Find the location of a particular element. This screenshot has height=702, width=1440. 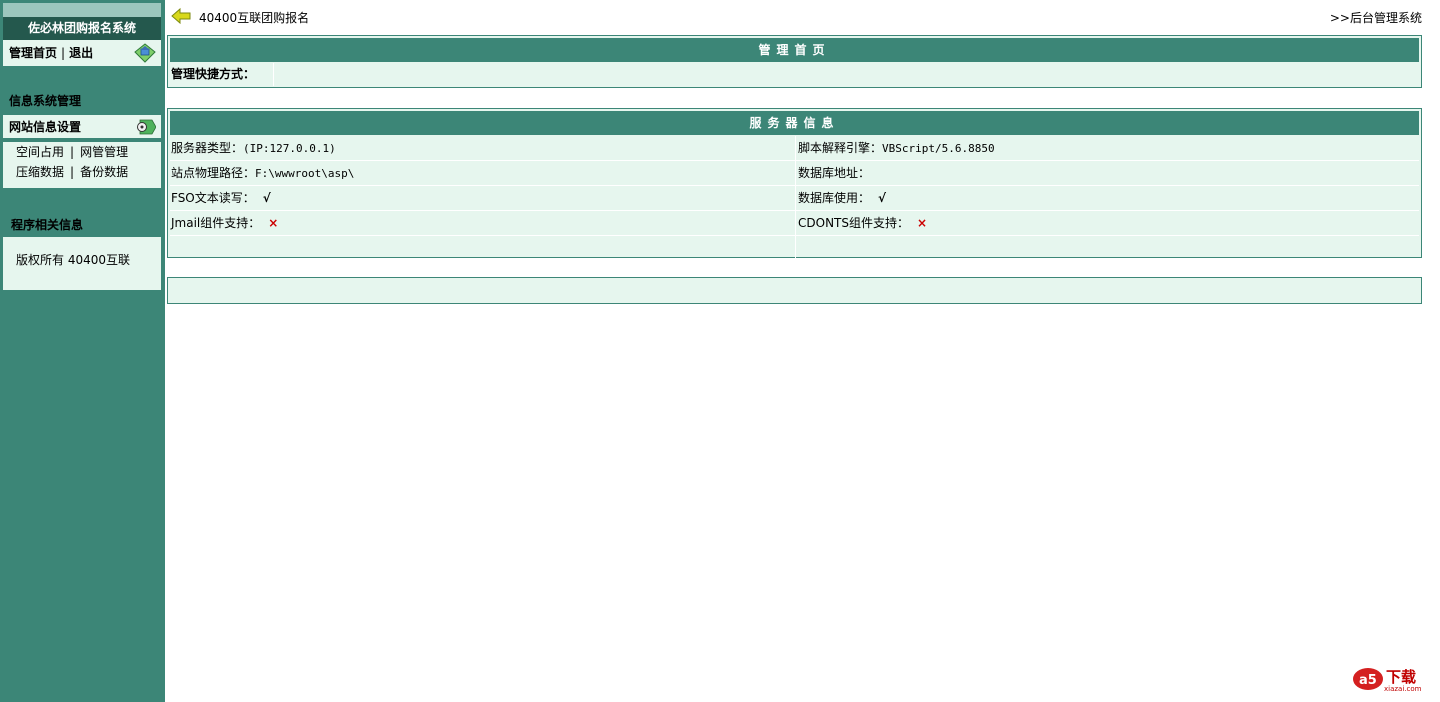

sidebar-link-row: 空间占用 | 网管管理 is located at coordinates (72, 152).